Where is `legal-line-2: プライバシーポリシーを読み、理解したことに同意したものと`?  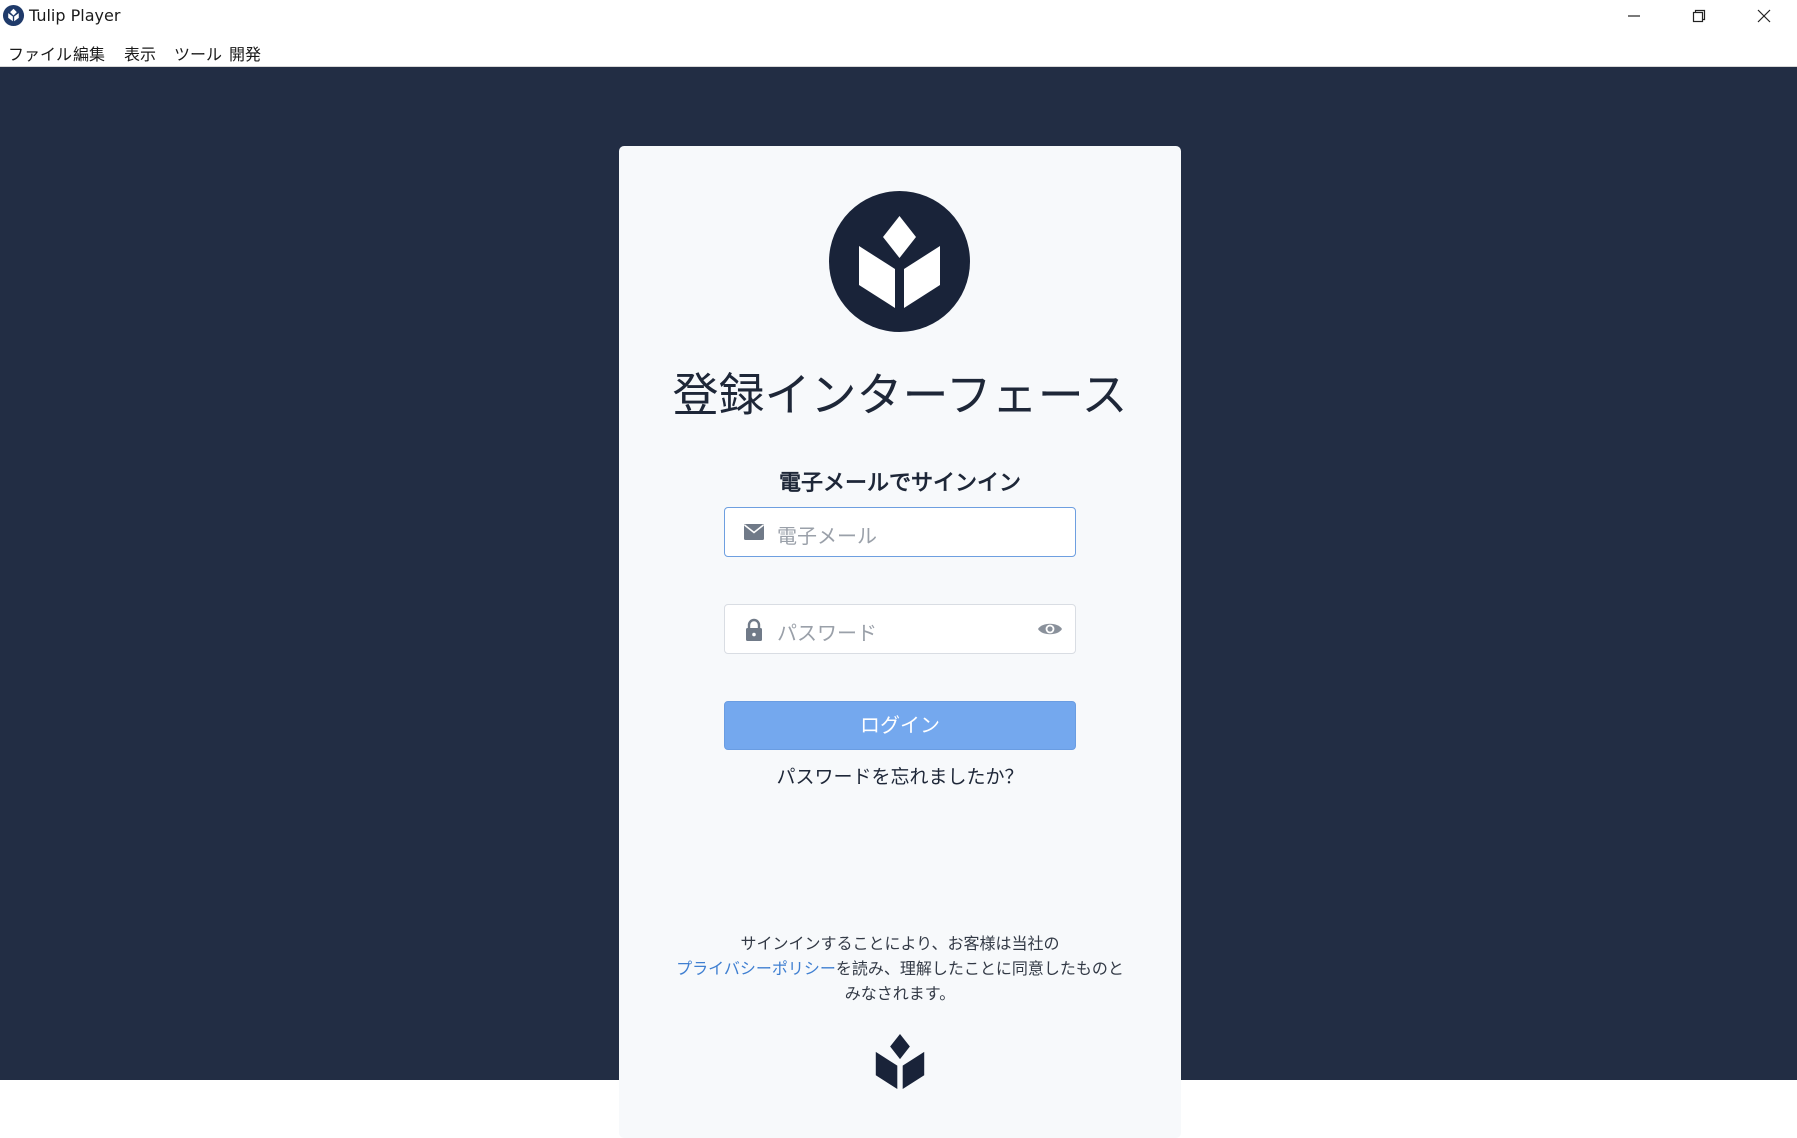
legal-line-2: プライバシーポリシーを読み、理解したことに同意したものと is located at coordinates (900, 968).